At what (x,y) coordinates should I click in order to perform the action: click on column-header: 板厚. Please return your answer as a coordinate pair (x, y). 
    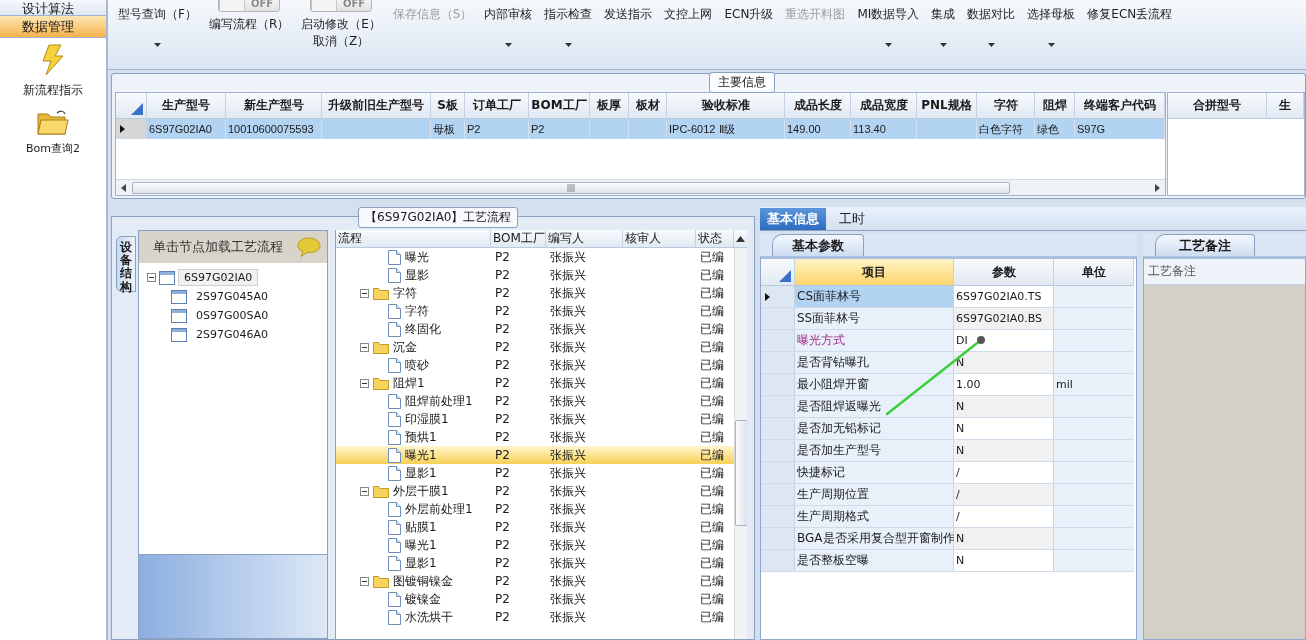
    Looking at the image, I should click on (609, 106).